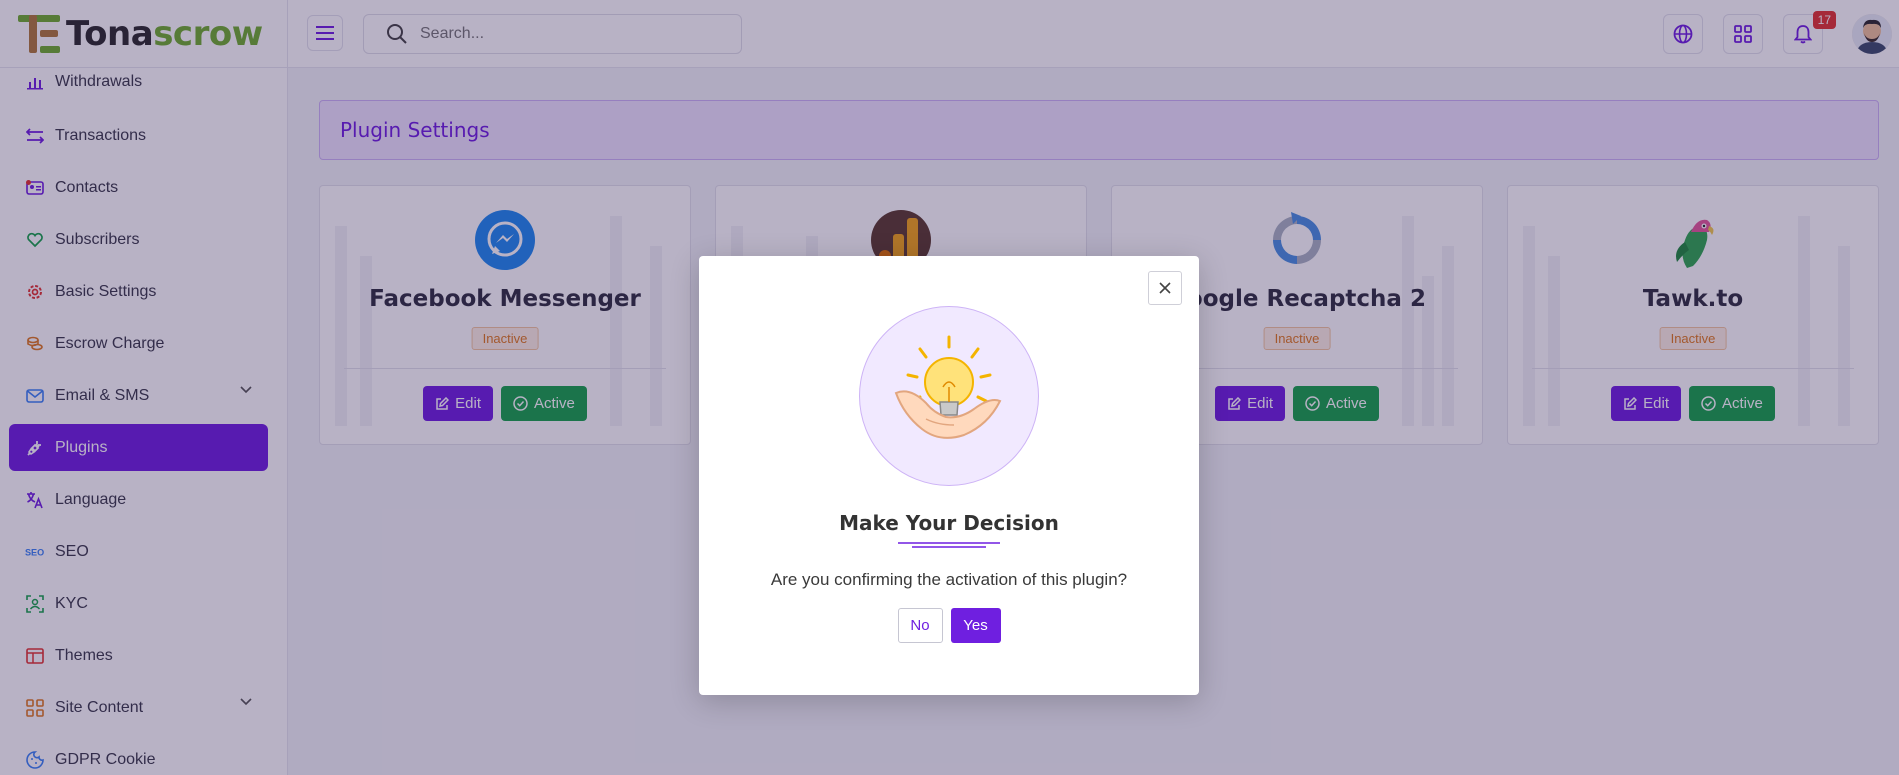 This screenshot has width=1899, height=775. I want to click on modal-illustration, so click(949, 396).